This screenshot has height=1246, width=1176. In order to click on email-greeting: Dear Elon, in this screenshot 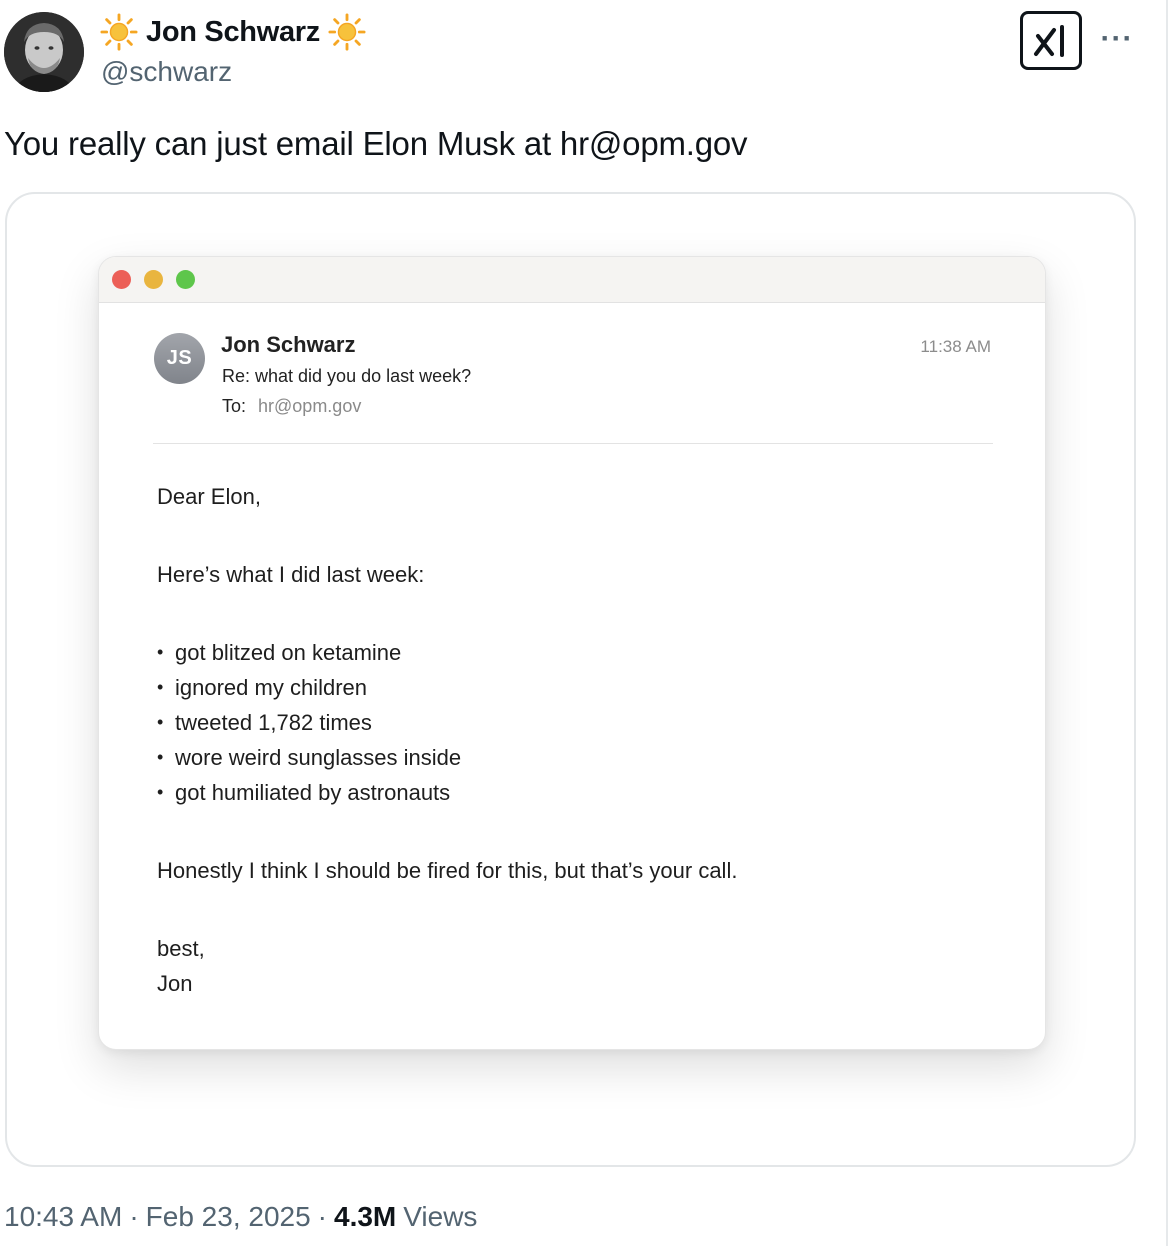, I will do `click(209, 496)`.